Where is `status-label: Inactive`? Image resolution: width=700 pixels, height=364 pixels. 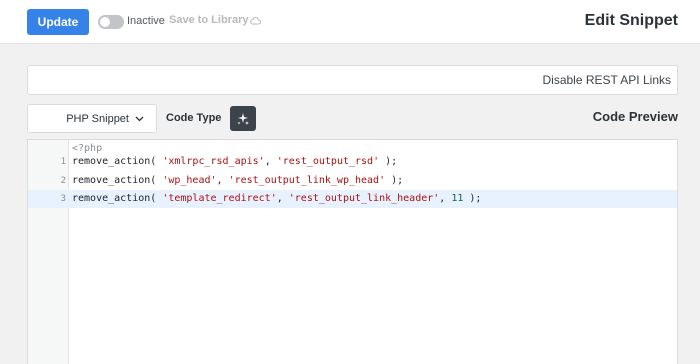
status-label: Inactive is located at coordinates (146, 21).